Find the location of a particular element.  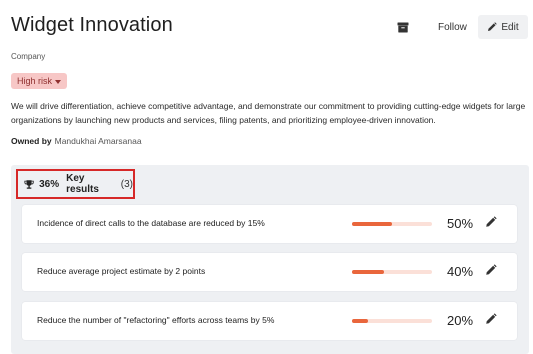

risk-badge: High risk is located at coordinates (39, 81).